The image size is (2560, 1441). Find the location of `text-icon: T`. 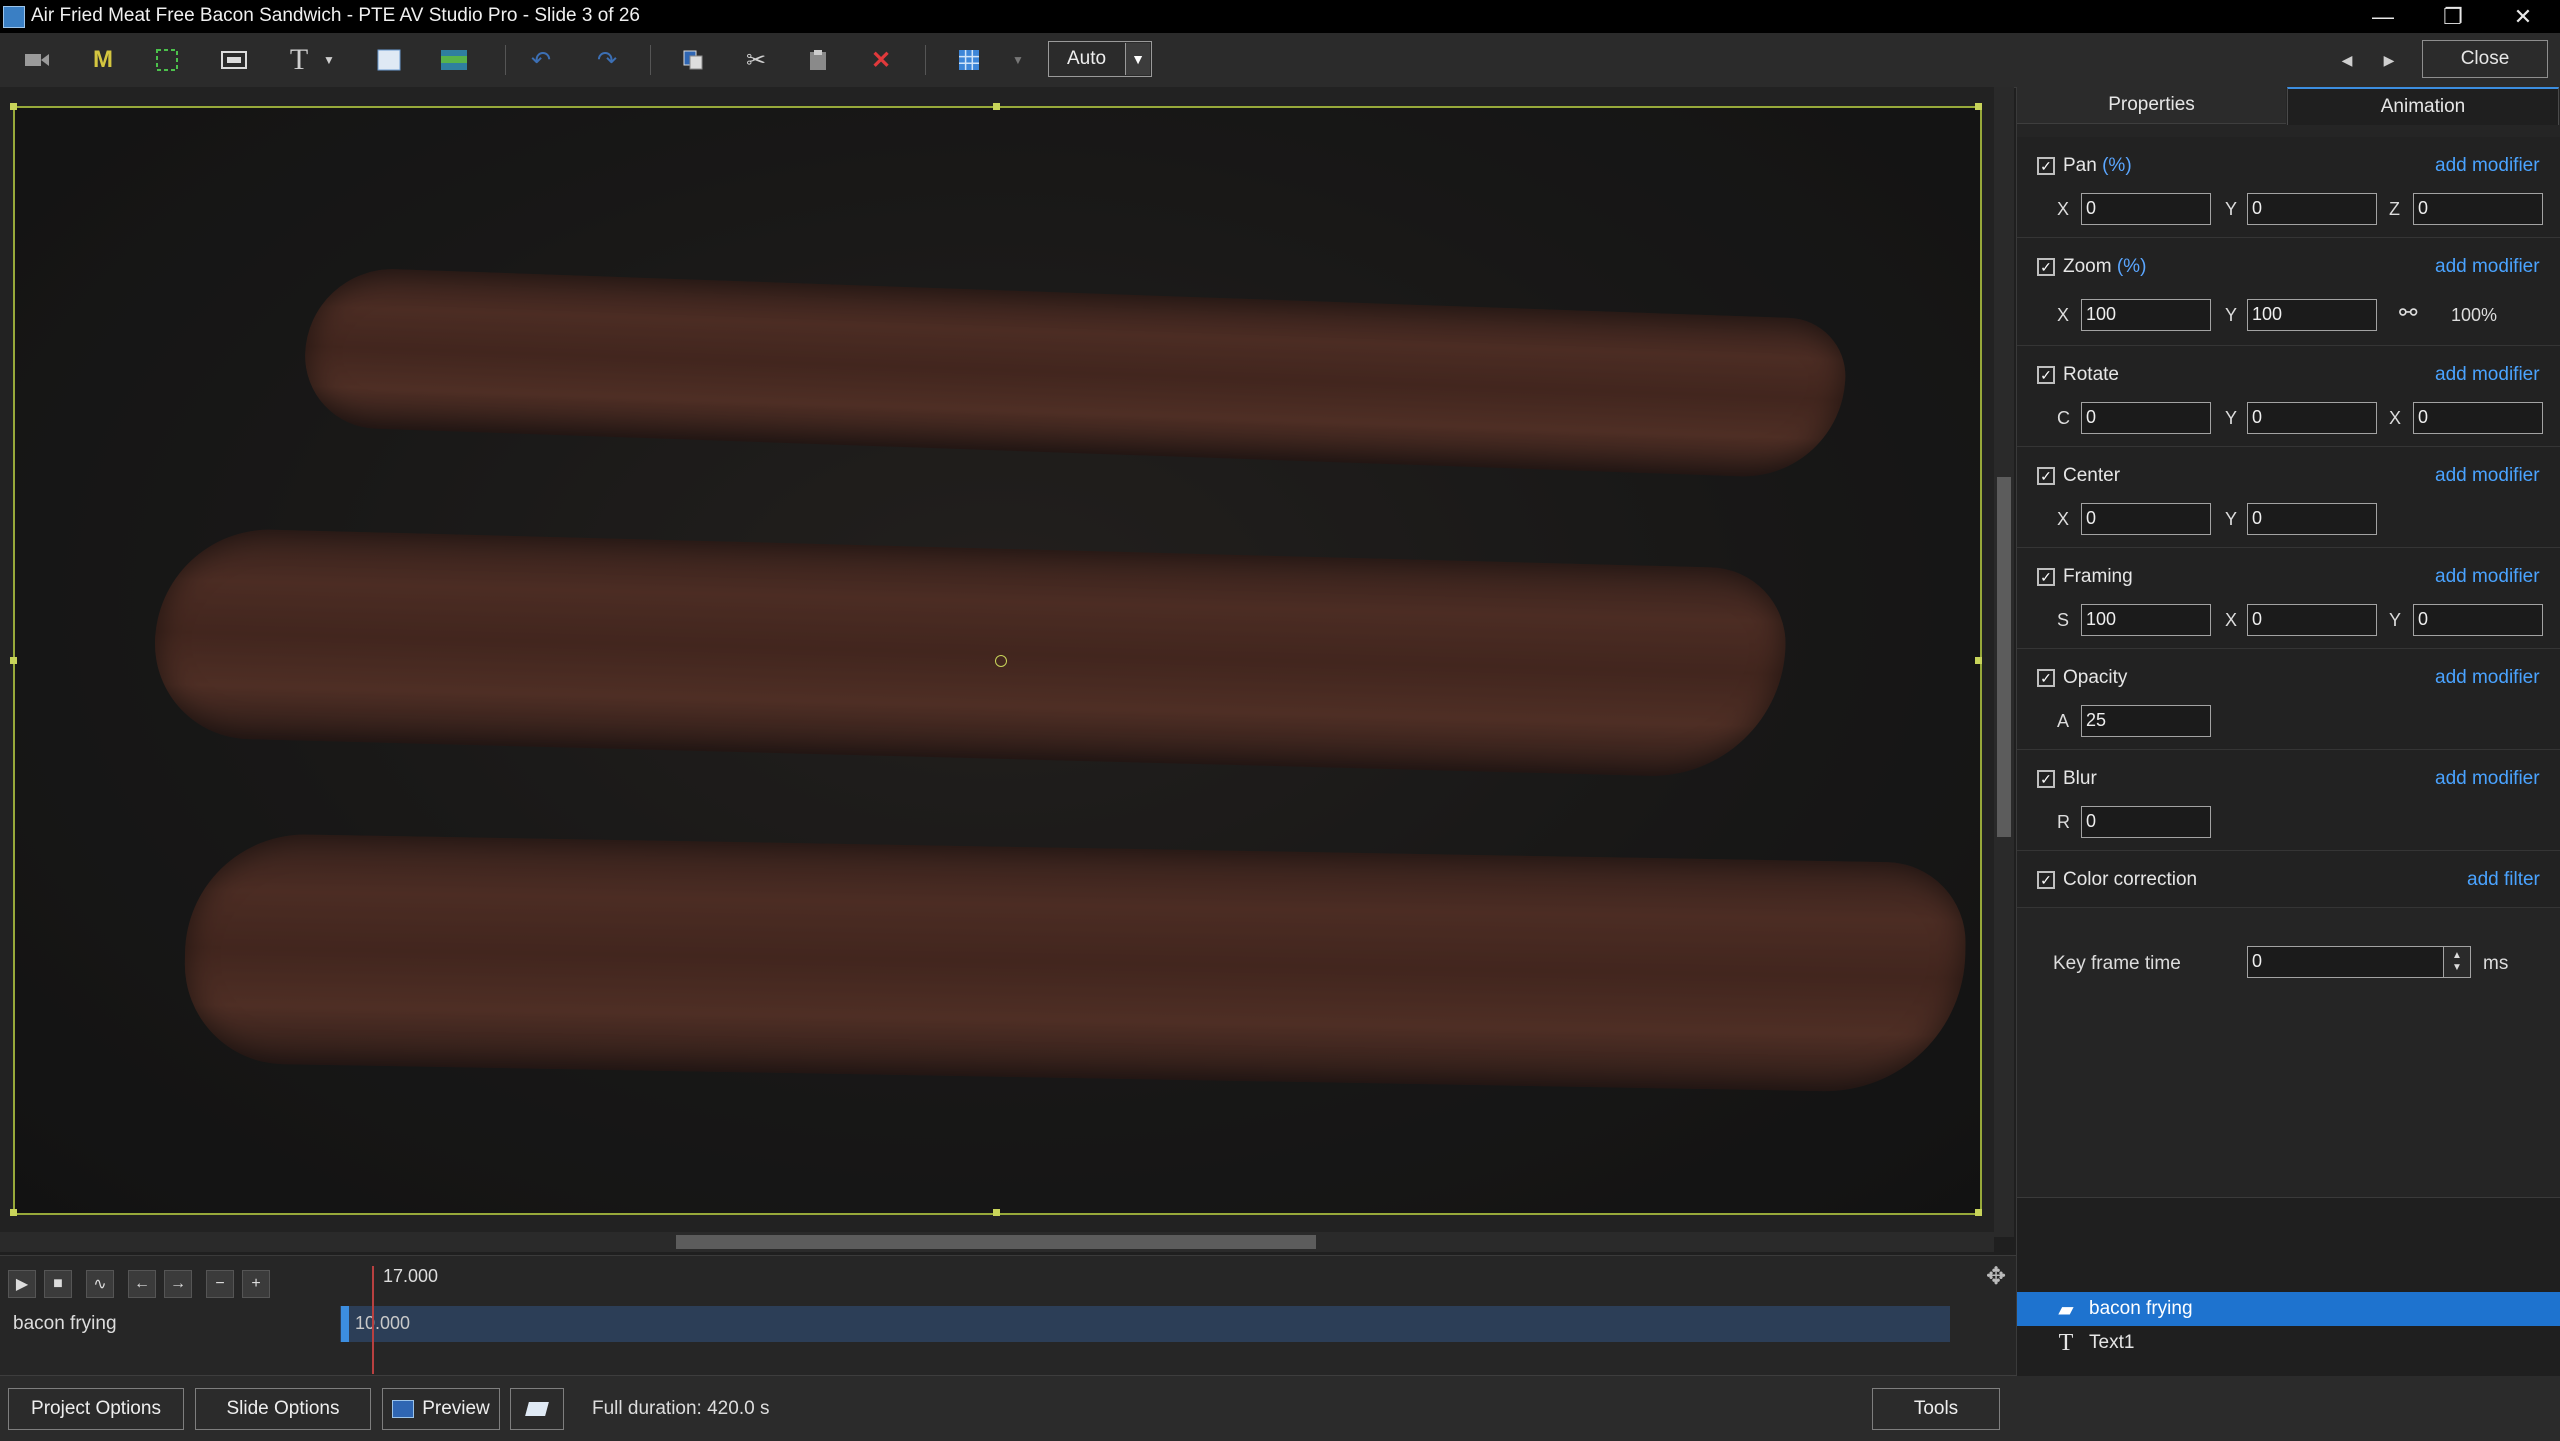

text-icon: T is located at coordinates (299, 60).